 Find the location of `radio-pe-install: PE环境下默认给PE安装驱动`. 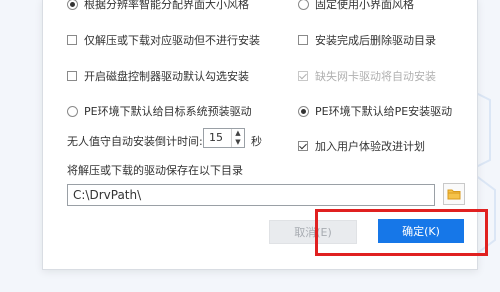

radio-pe-install: PE环境下默认给PE安装驱动 is located at coordinates (375, 111).